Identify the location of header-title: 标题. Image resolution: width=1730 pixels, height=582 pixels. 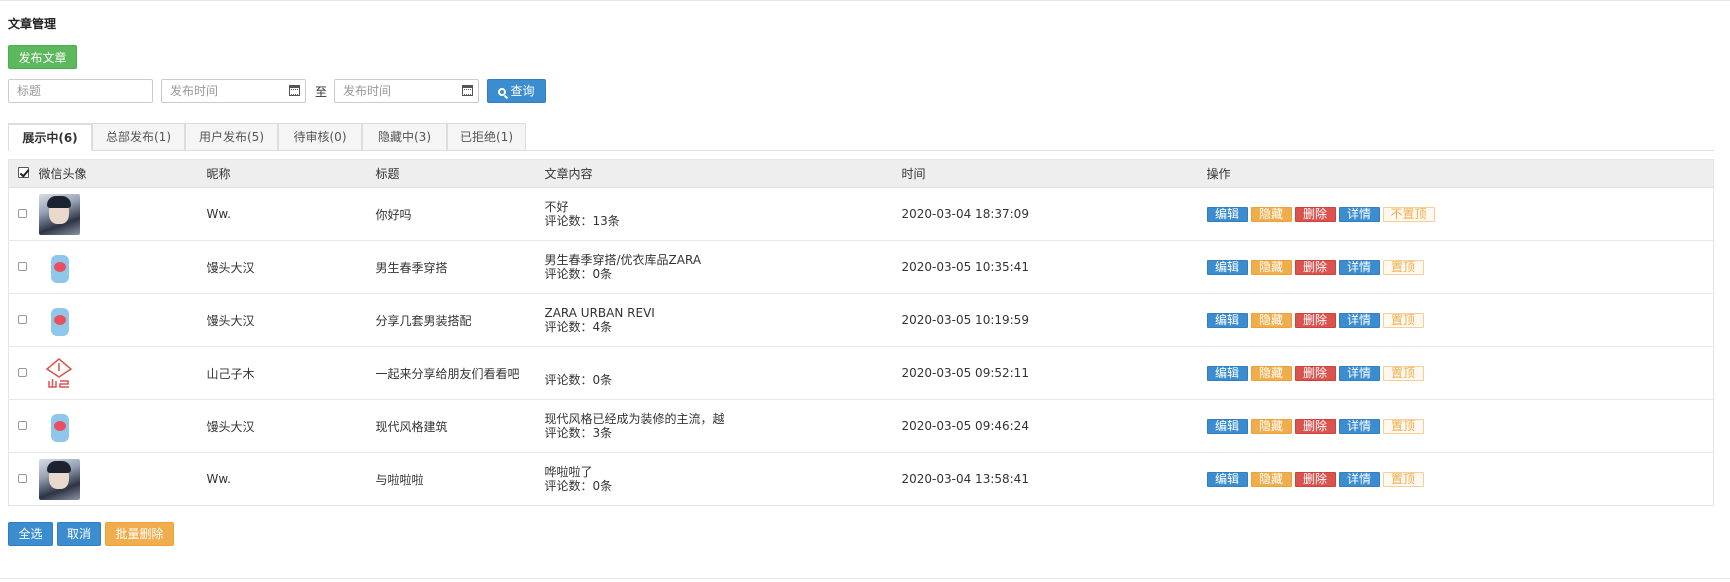
(460, 173).